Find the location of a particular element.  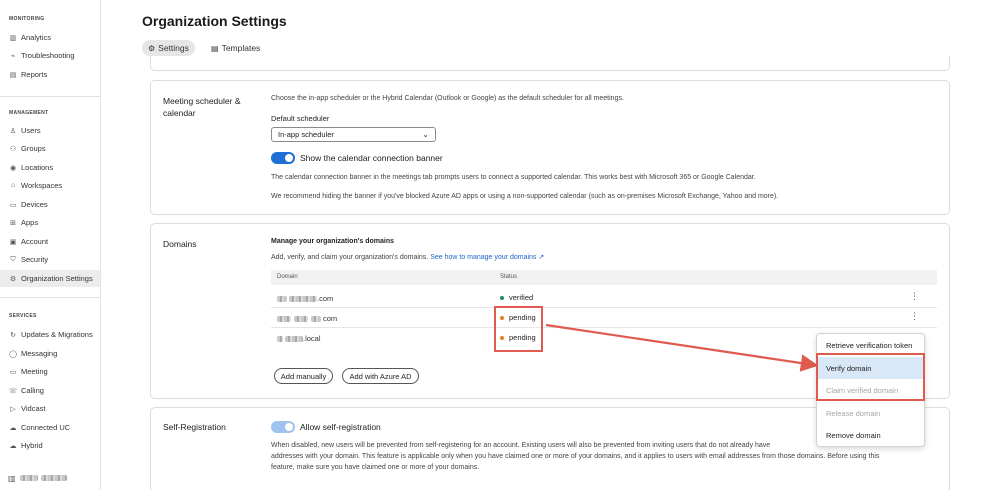

menu-item-release-domain: Release domain is located at coordinates (853, 413).